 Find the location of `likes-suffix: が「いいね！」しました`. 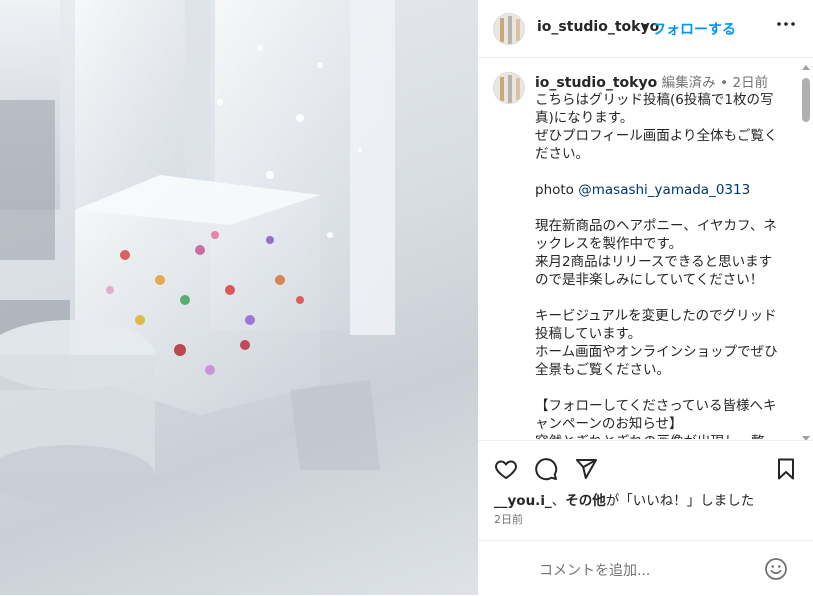

likes-suffix: が「いいね！」しました is located at coordinates (680, 501).